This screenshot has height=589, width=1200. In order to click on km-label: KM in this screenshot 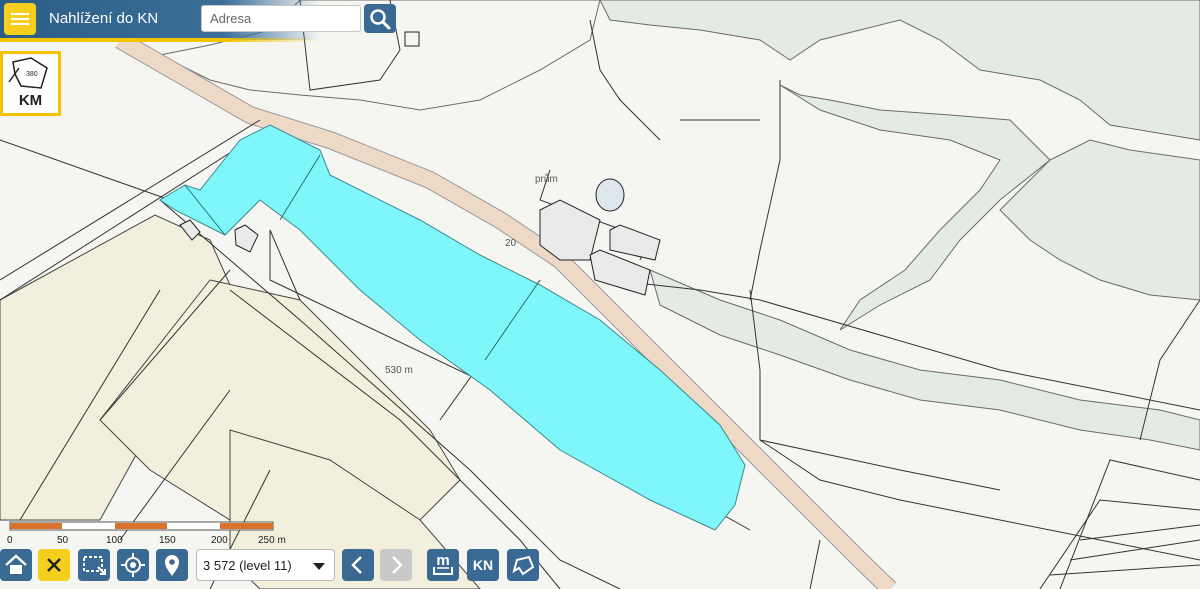, I will do `click(30, 100)`.